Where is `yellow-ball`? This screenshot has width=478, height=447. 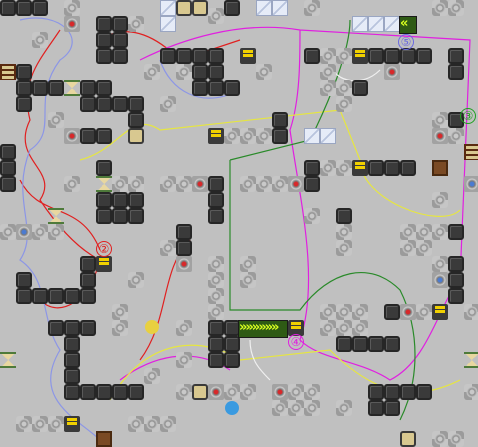 yellow-ball is located at coordinates (152, 327).